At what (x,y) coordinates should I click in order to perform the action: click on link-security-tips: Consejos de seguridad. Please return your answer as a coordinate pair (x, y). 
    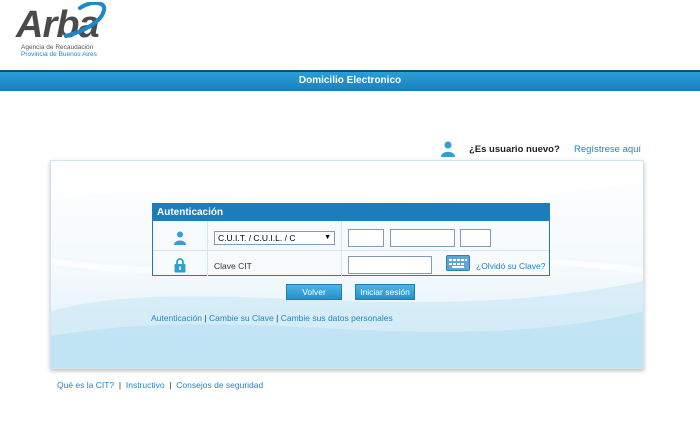
    Looking at the image, I should click on (219, 385).